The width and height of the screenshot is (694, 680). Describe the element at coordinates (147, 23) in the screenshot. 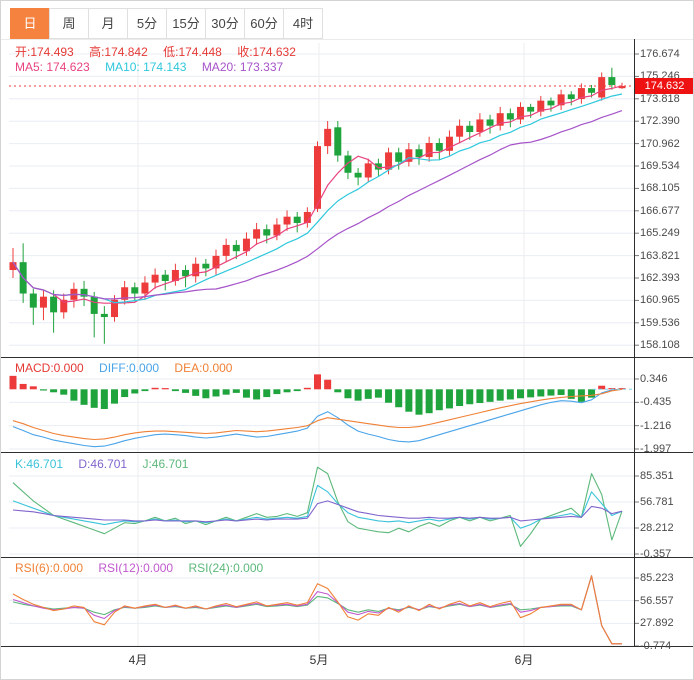

I see `tab-5min: 5分` at that location.